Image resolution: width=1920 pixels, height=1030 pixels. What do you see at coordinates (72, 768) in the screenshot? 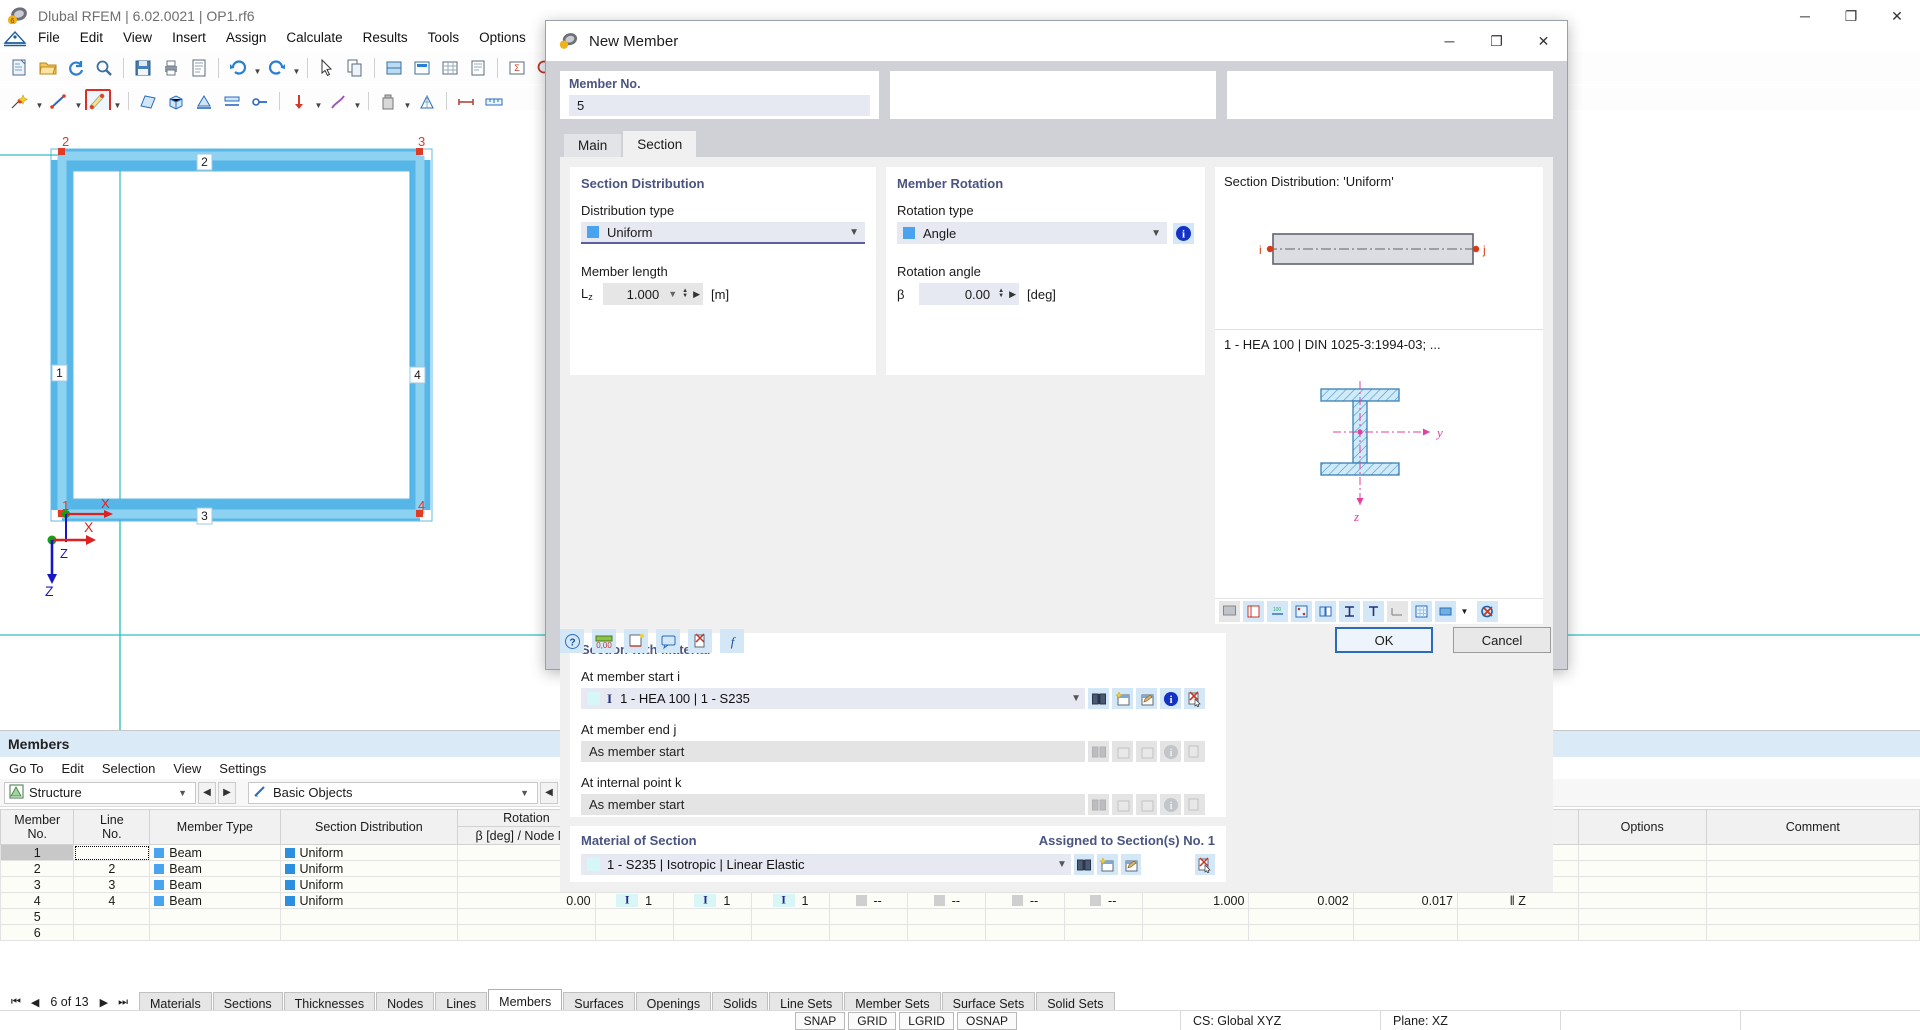
I see `members-menu-edit: Edit` at bounding box center [72, 768].